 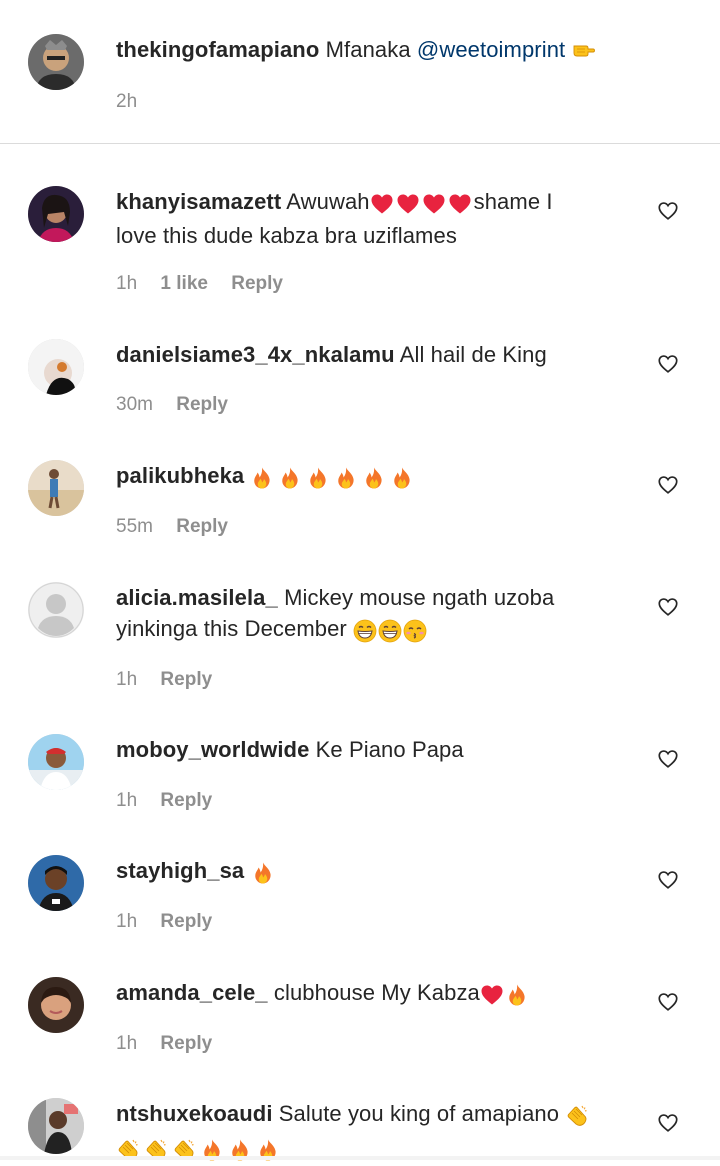 I want to click on comment-body: Salute you king of amapiano, so click(x=419, y=1113).